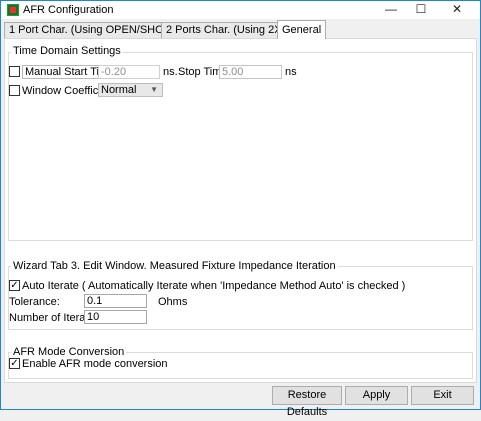  I want to click on stop-time-unit: ns, so click(291, 72).